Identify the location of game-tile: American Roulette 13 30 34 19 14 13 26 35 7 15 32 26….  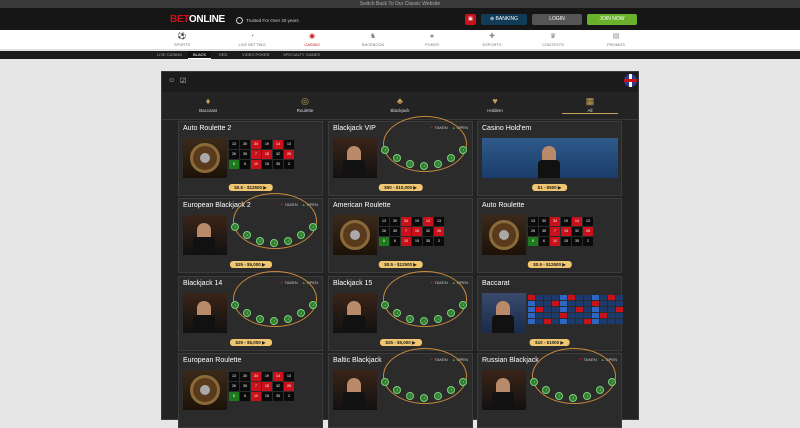
(400, 235).